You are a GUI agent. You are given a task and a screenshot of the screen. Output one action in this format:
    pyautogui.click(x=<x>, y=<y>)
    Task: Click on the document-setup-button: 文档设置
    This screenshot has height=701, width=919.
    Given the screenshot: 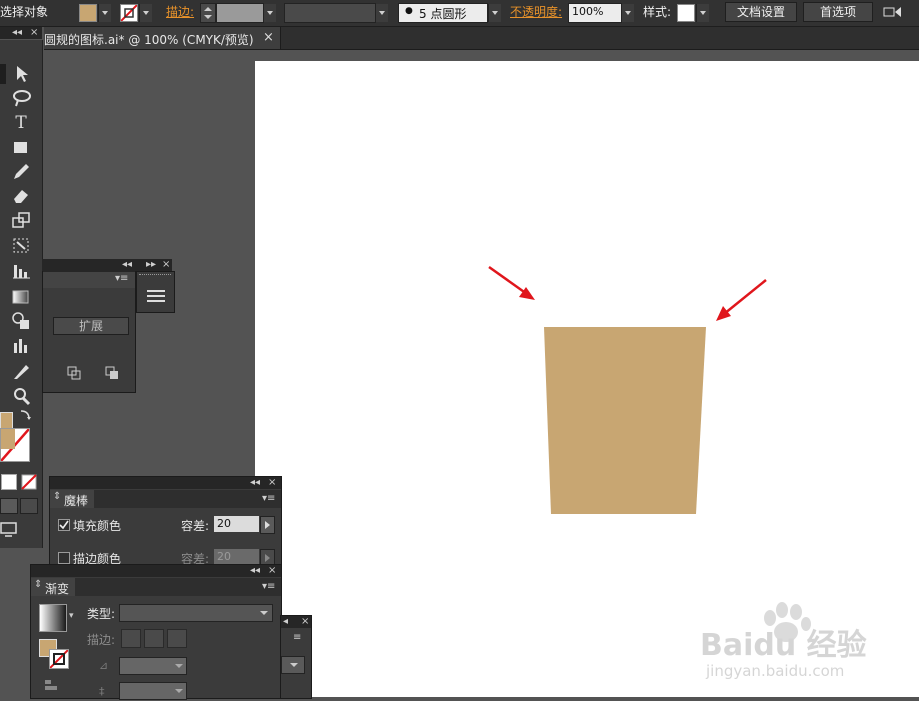 What is the action you would take?
    pyautogui.click(x=761, y=12)
    